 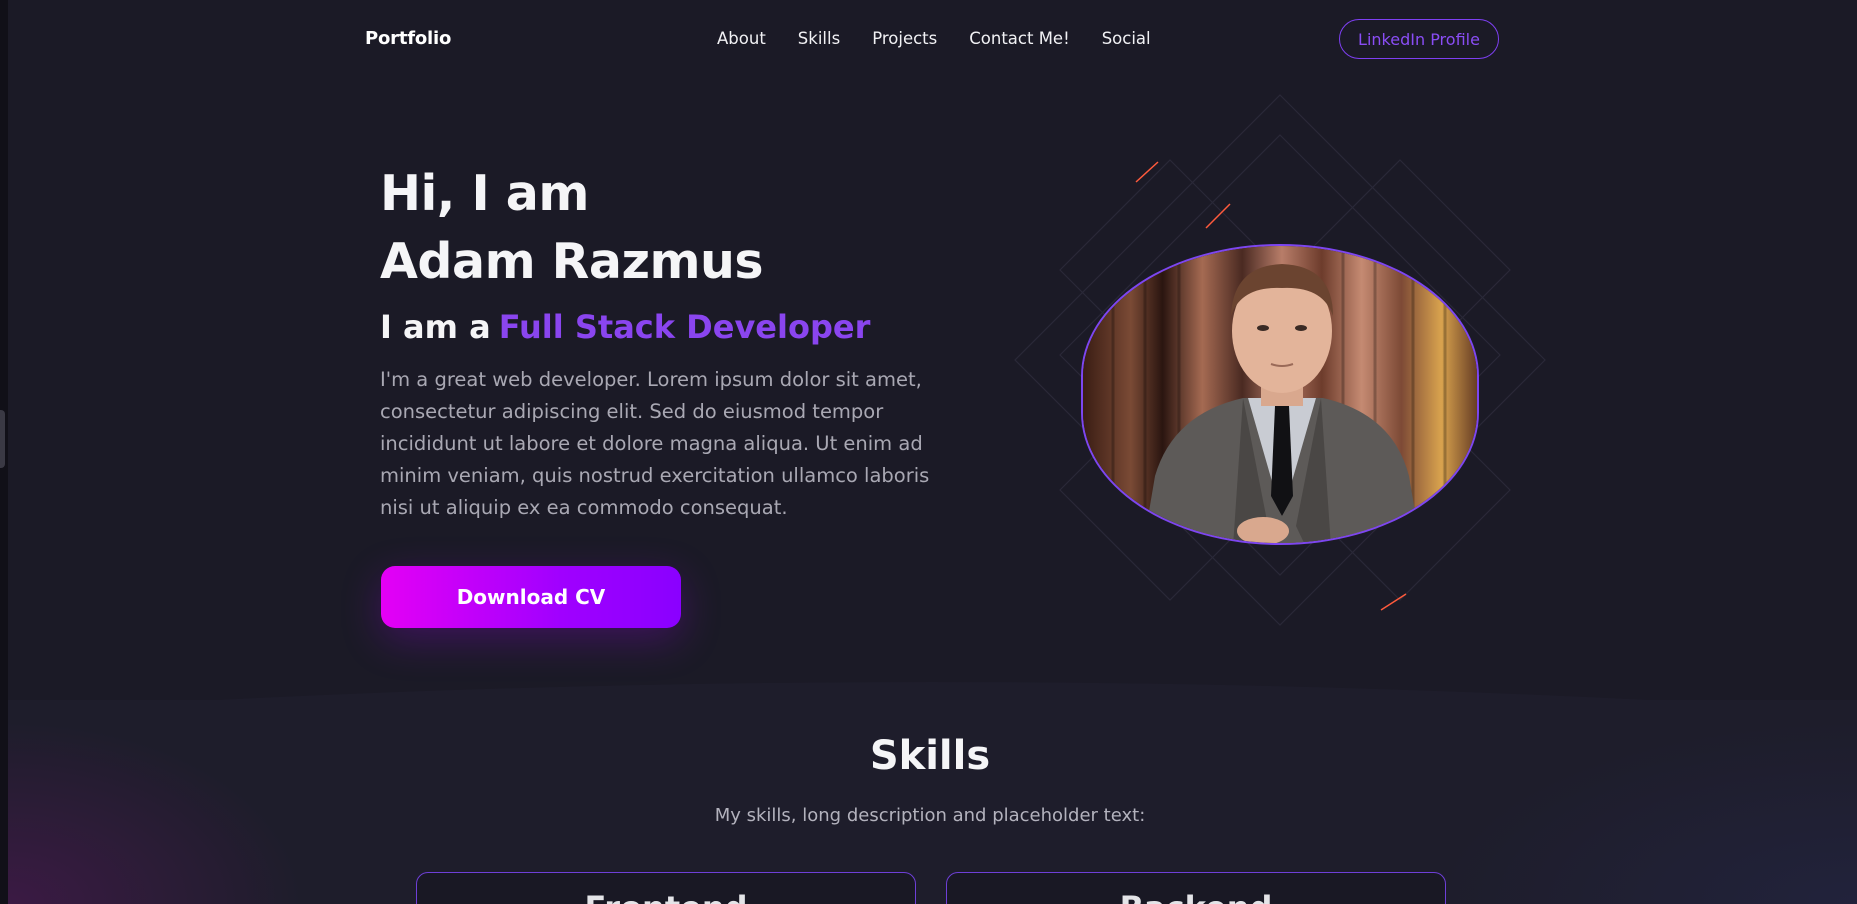 What do you see at coordinates (1126, 38) in the screenshot?
I see `nav-item-social: Social` at bounding box center [1126, 38].